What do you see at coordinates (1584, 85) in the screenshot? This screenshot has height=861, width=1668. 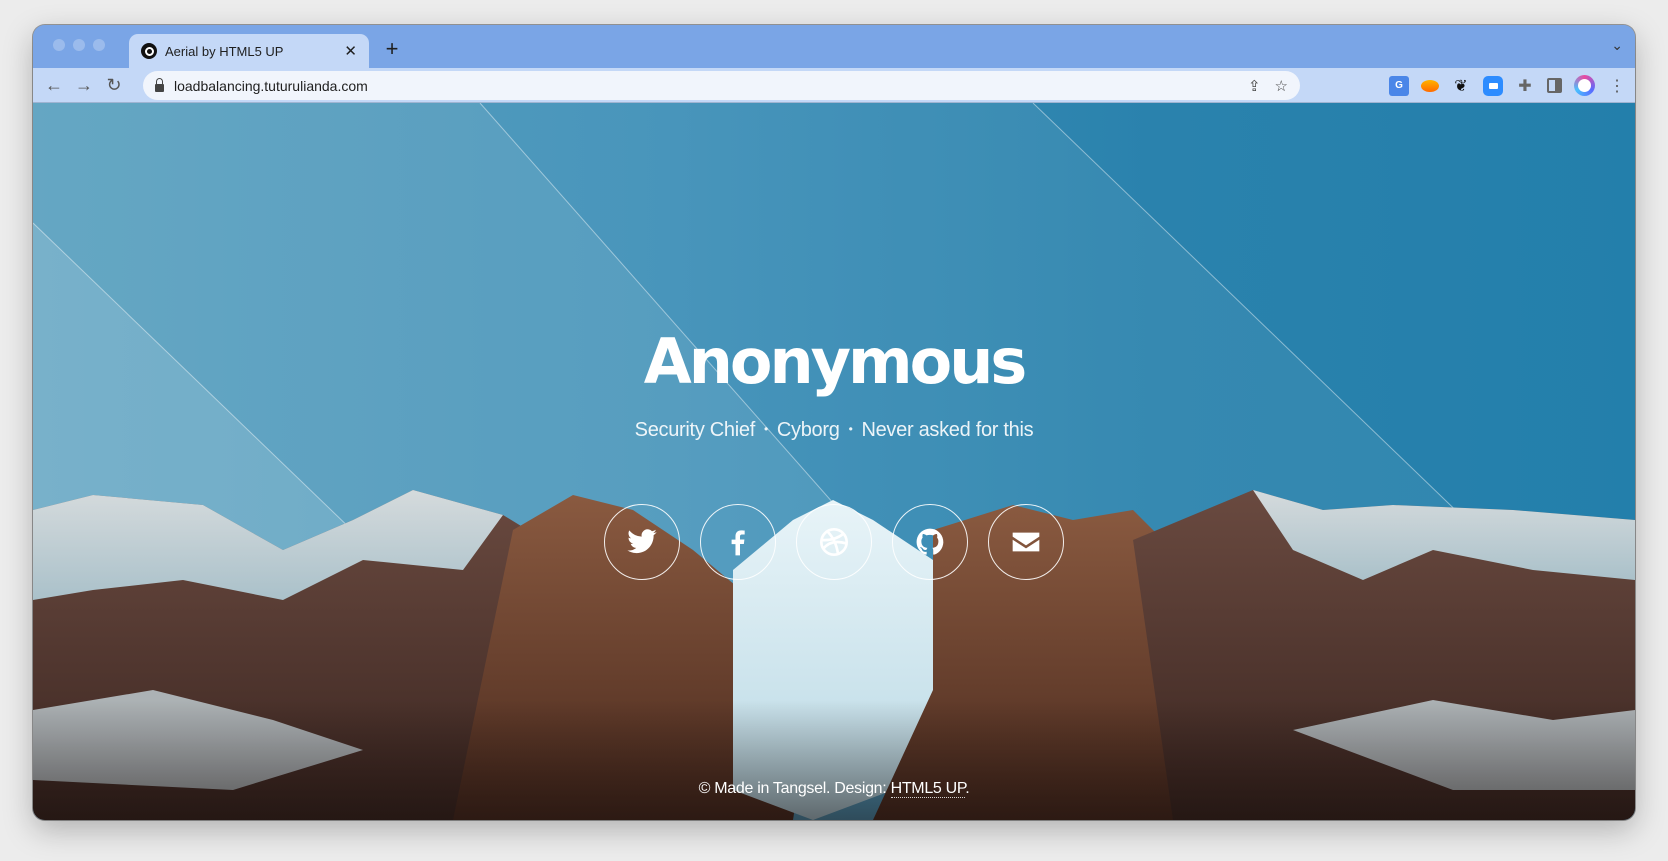 I see `profile-avatar-icon` at bounding box center [1584, 85].